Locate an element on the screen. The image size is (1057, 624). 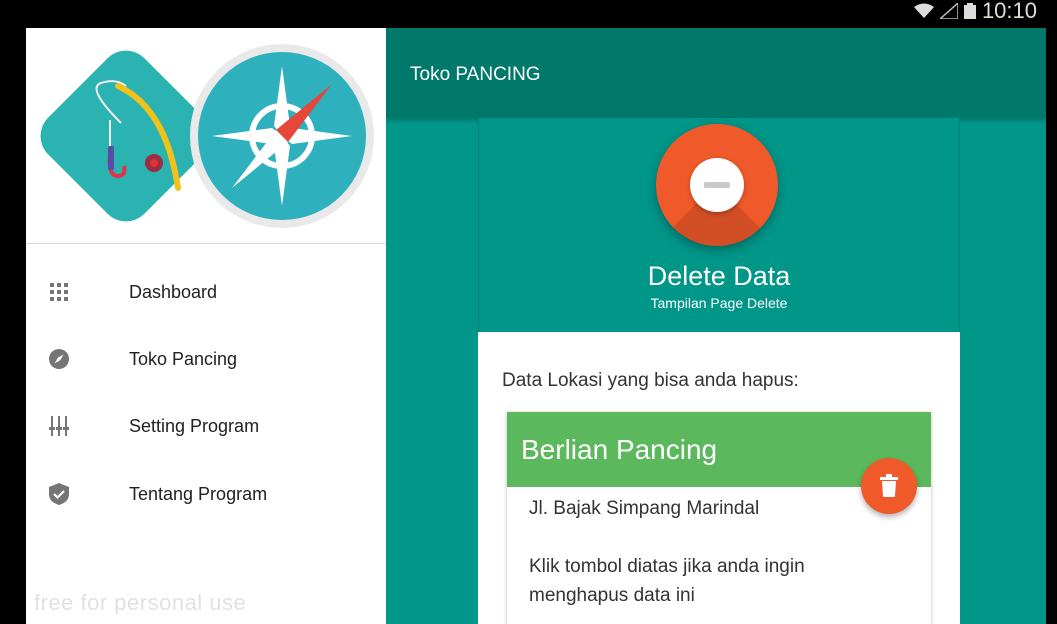
drawer-header is located at coordinates (206, 136).